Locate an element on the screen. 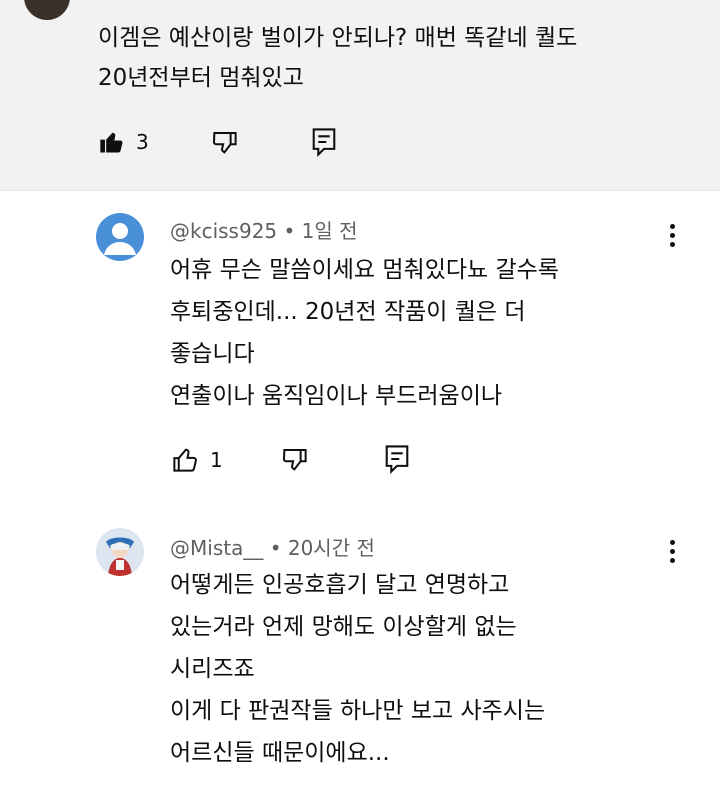  comment-text-line: 20년전부터 멈춰있고 is located at coordinates (201, 78).